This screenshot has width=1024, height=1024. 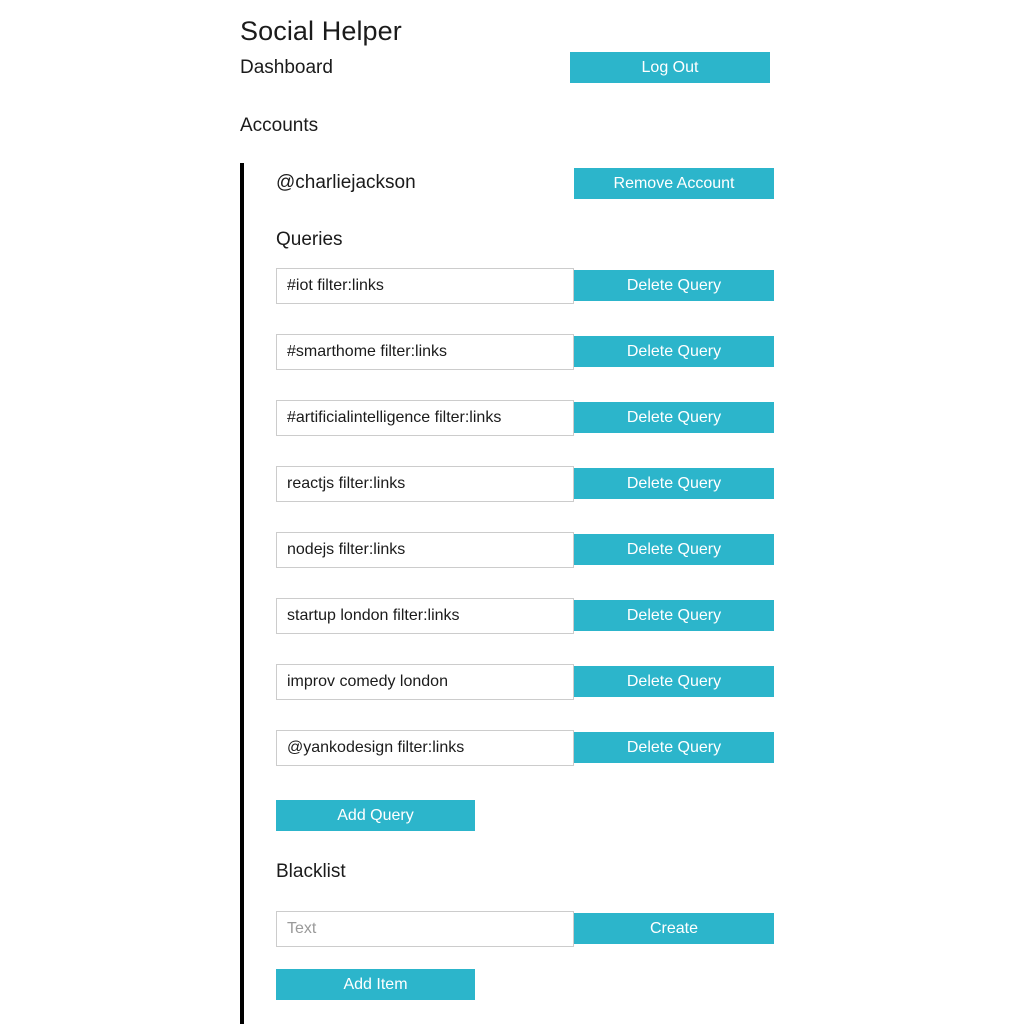 I want to click on page-subtitle: Dashboard, so click(x=286, y=67).